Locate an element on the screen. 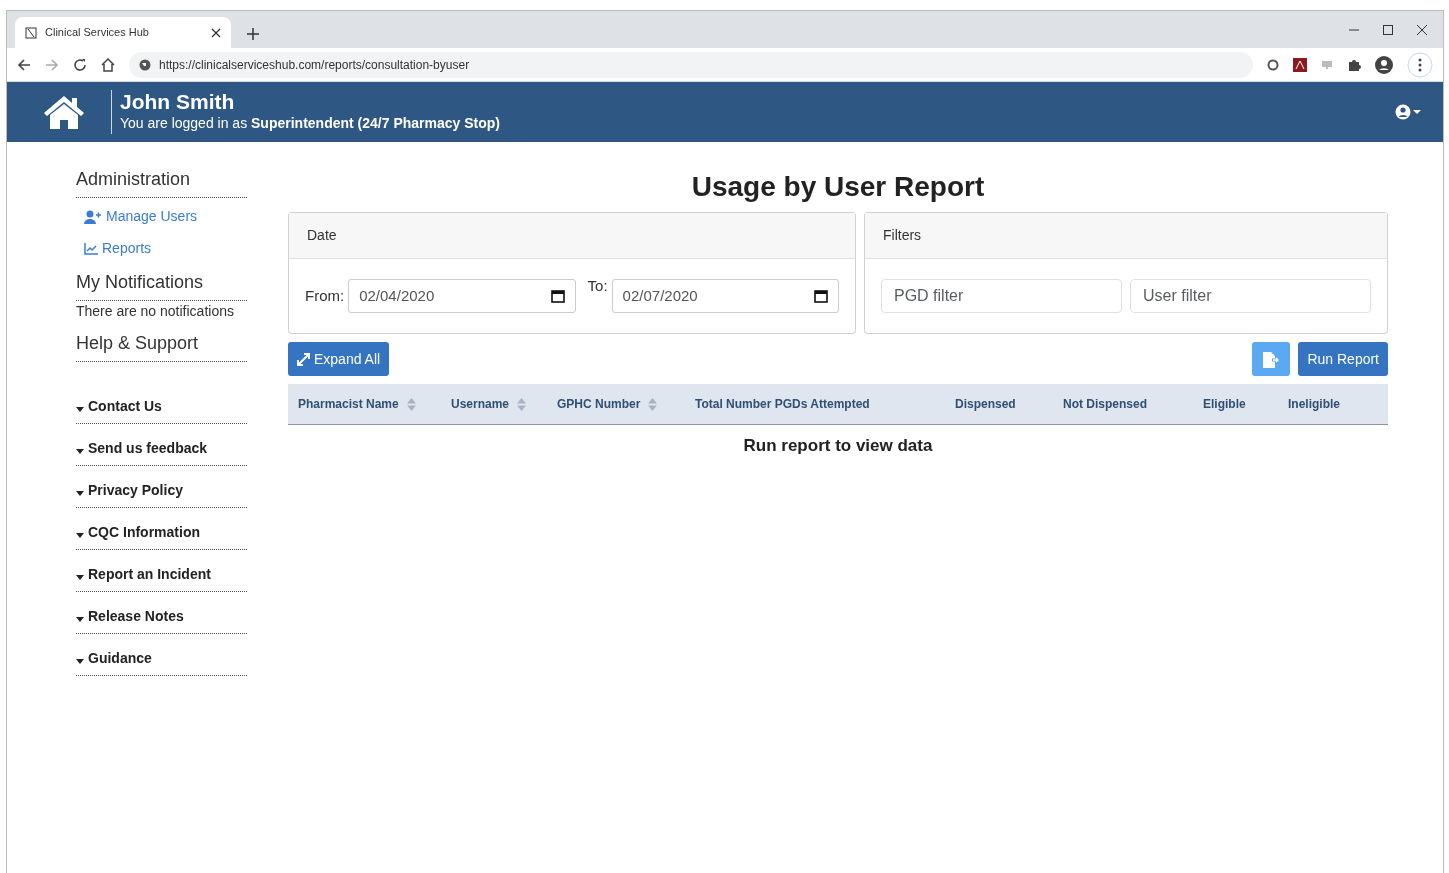  date-field: 02/07/2020 is located at coordinates (725, 296).